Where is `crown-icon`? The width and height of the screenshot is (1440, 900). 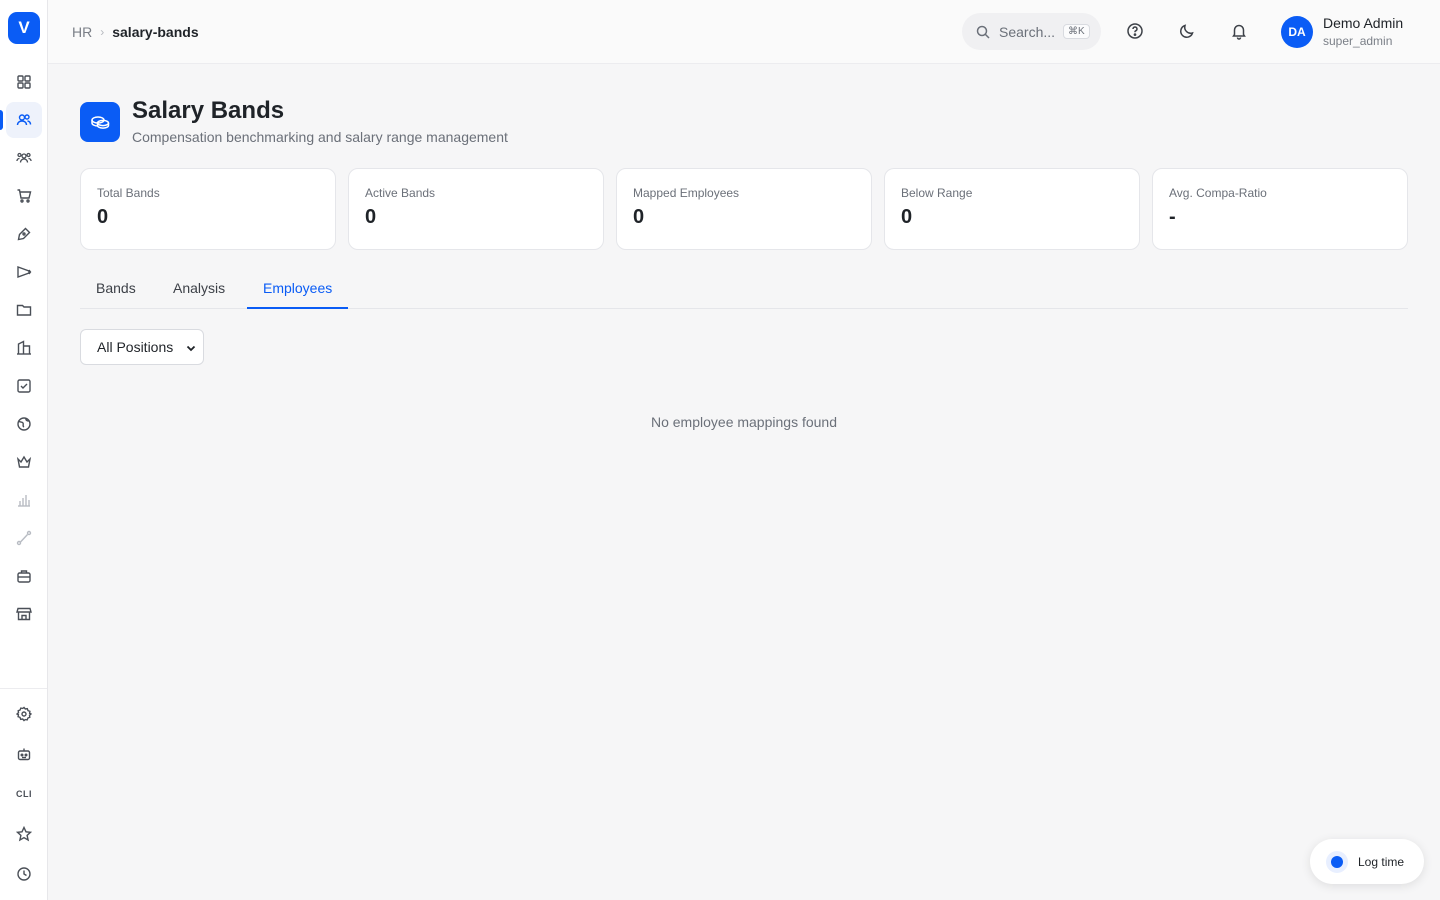 crown-icon is located at coordinates (24, 461).